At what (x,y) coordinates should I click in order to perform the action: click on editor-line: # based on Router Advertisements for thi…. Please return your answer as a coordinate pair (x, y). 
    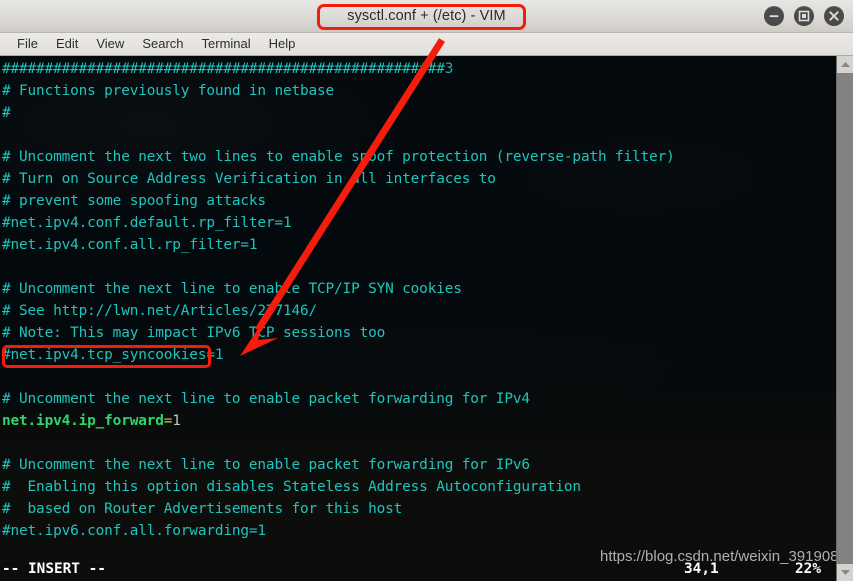
    Looking at the image, I should click on (427, 509).